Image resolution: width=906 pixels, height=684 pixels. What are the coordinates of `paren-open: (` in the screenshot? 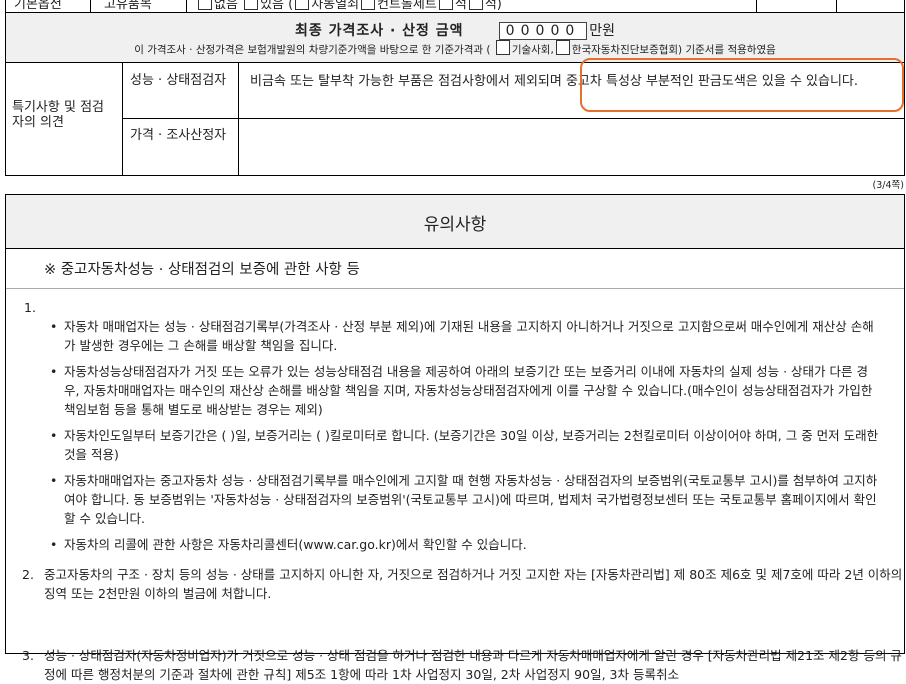 It's located at (291, 6).